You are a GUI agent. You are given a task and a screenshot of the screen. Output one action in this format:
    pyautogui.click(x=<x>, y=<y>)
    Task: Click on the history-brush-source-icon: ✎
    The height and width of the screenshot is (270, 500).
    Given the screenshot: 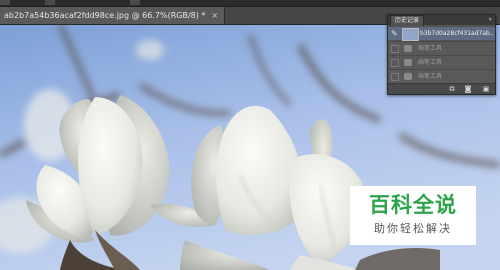 What is the action you would take?
    pyautogui.click(x=395, y=33)
    